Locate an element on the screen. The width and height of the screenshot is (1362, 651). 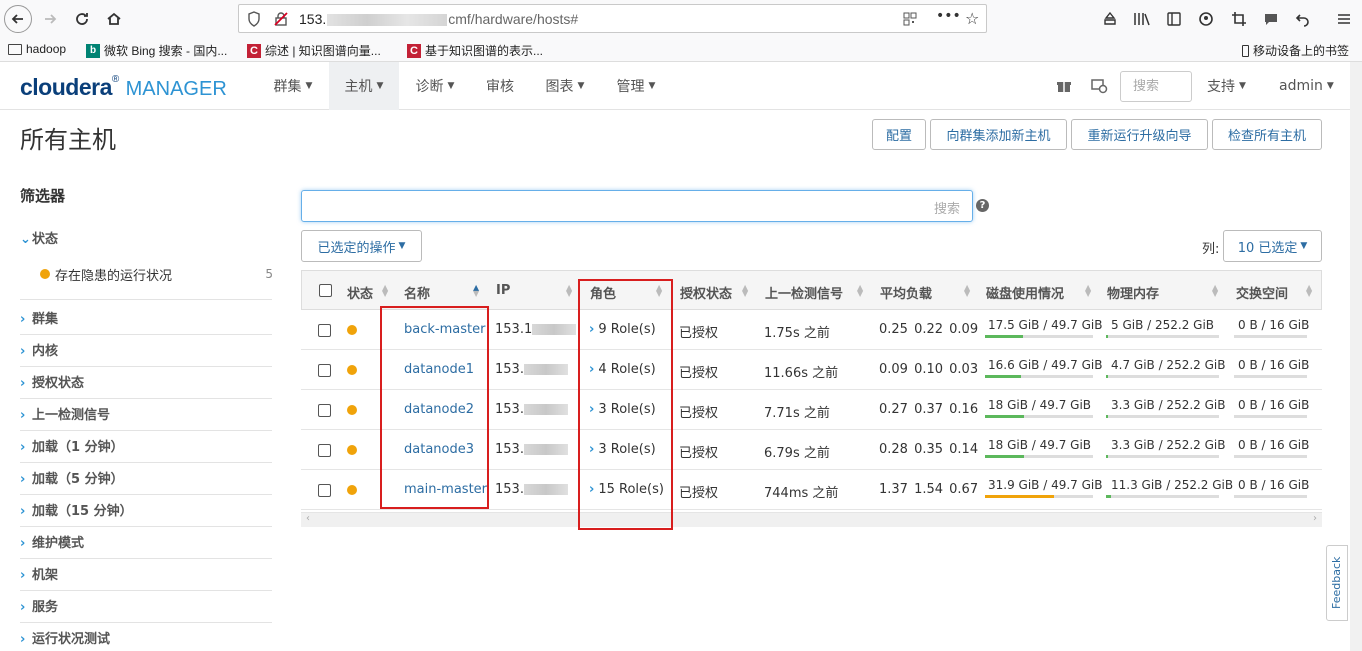
hamburger-menu-icon is located at coordinates (1344, 19).